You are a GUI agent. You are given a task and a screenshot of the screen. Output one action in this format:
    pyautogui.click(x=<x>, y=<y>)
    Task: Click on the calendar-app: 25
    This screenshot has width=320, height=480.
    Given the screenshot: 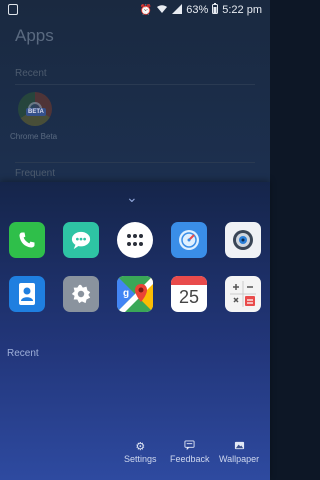 What is the action you would take?
    pyautogui.click(x=189, y=294)
    